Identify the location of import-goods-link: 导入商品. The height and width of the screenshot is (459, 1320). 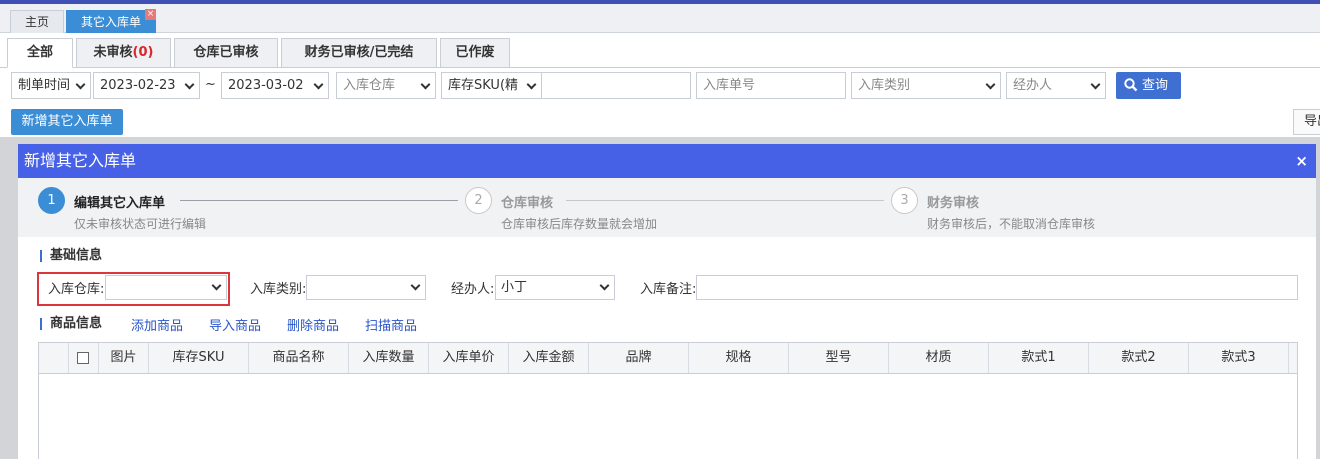
(235, 324).